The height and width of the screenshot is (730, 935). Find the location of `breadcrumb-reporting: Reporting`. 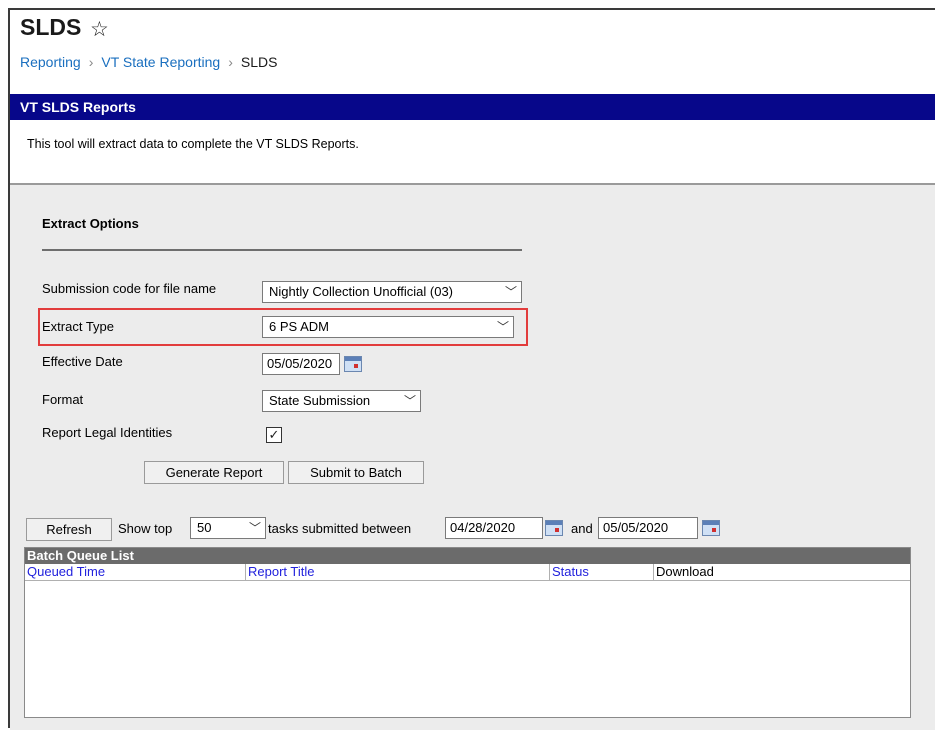

breadcrumb-reporting: Reporting is located at coordinates (50, 62).